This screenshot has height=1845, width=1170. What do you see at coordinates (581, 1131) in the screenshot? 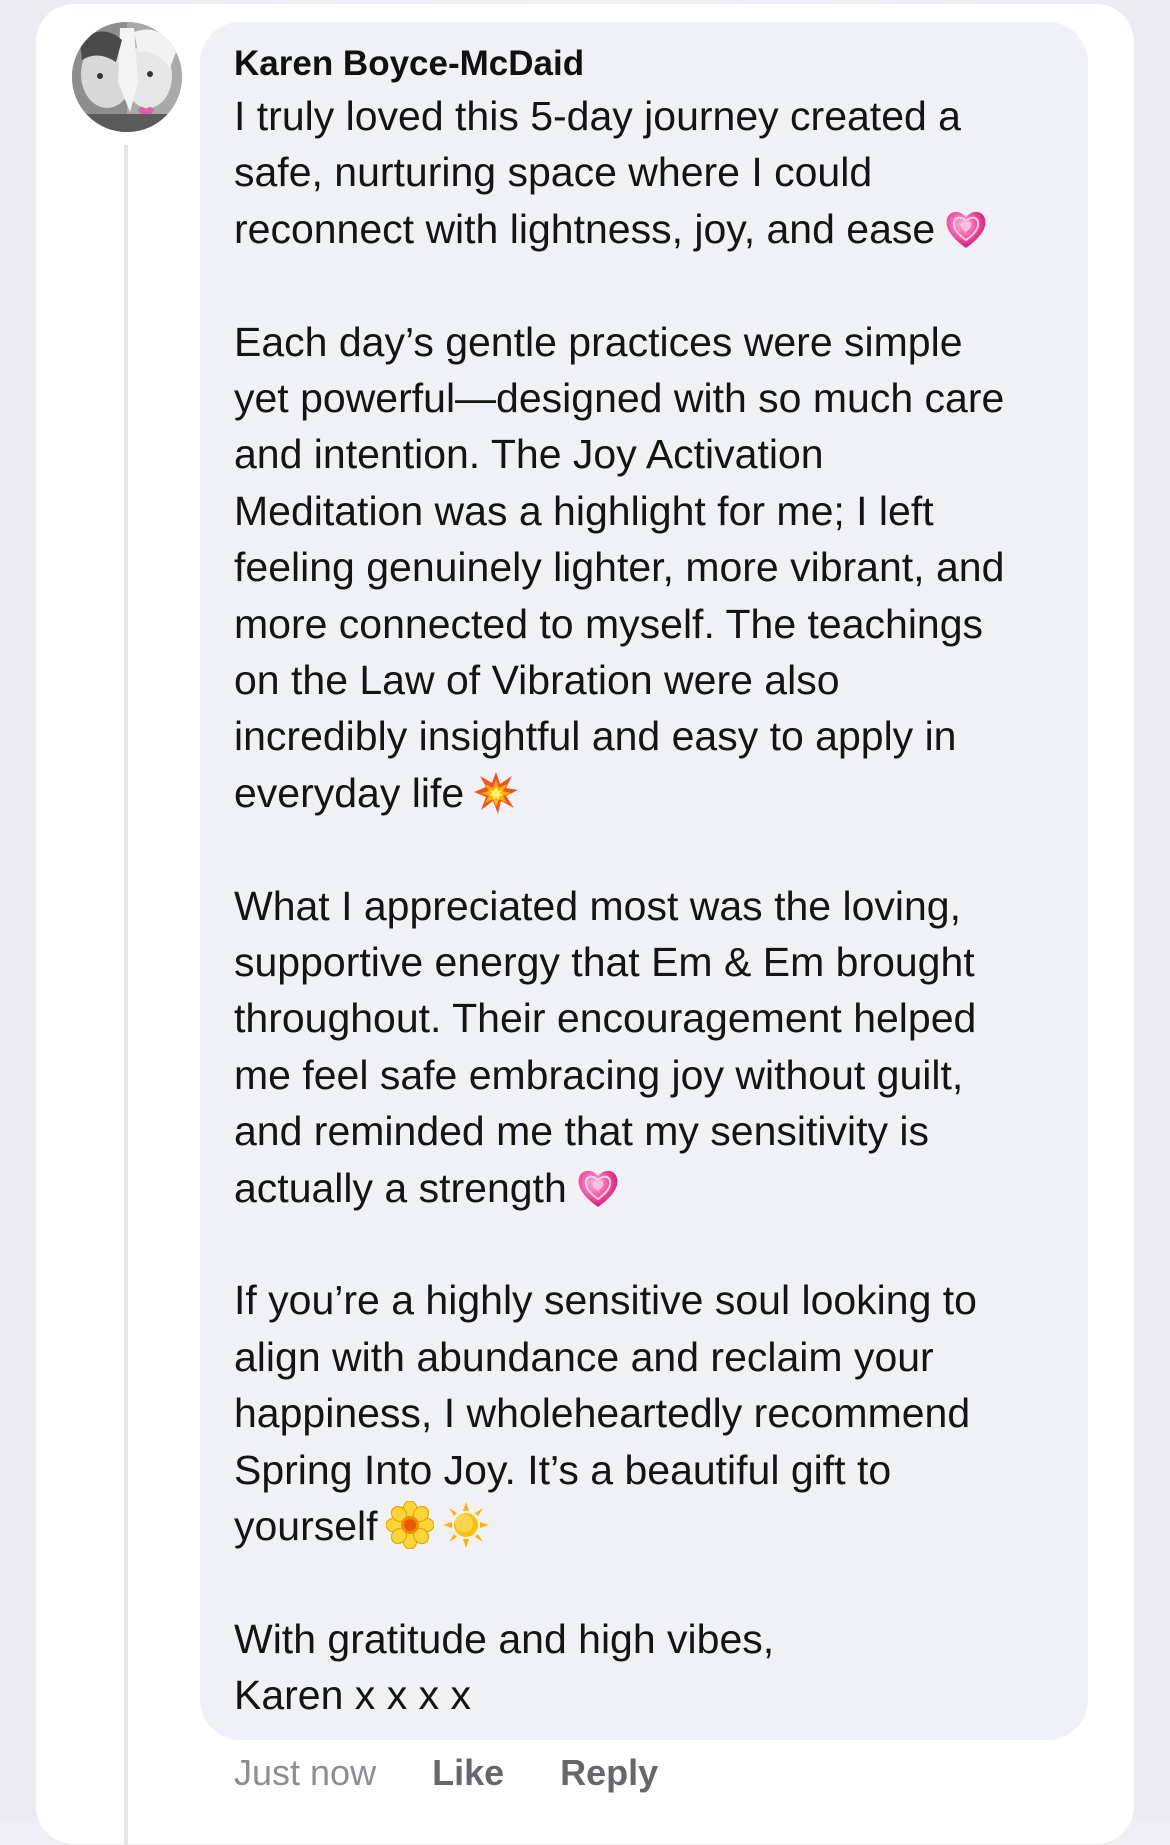
I see `text-line: and reminded me that my sensitivity is` at bounding box center [581, 1131].